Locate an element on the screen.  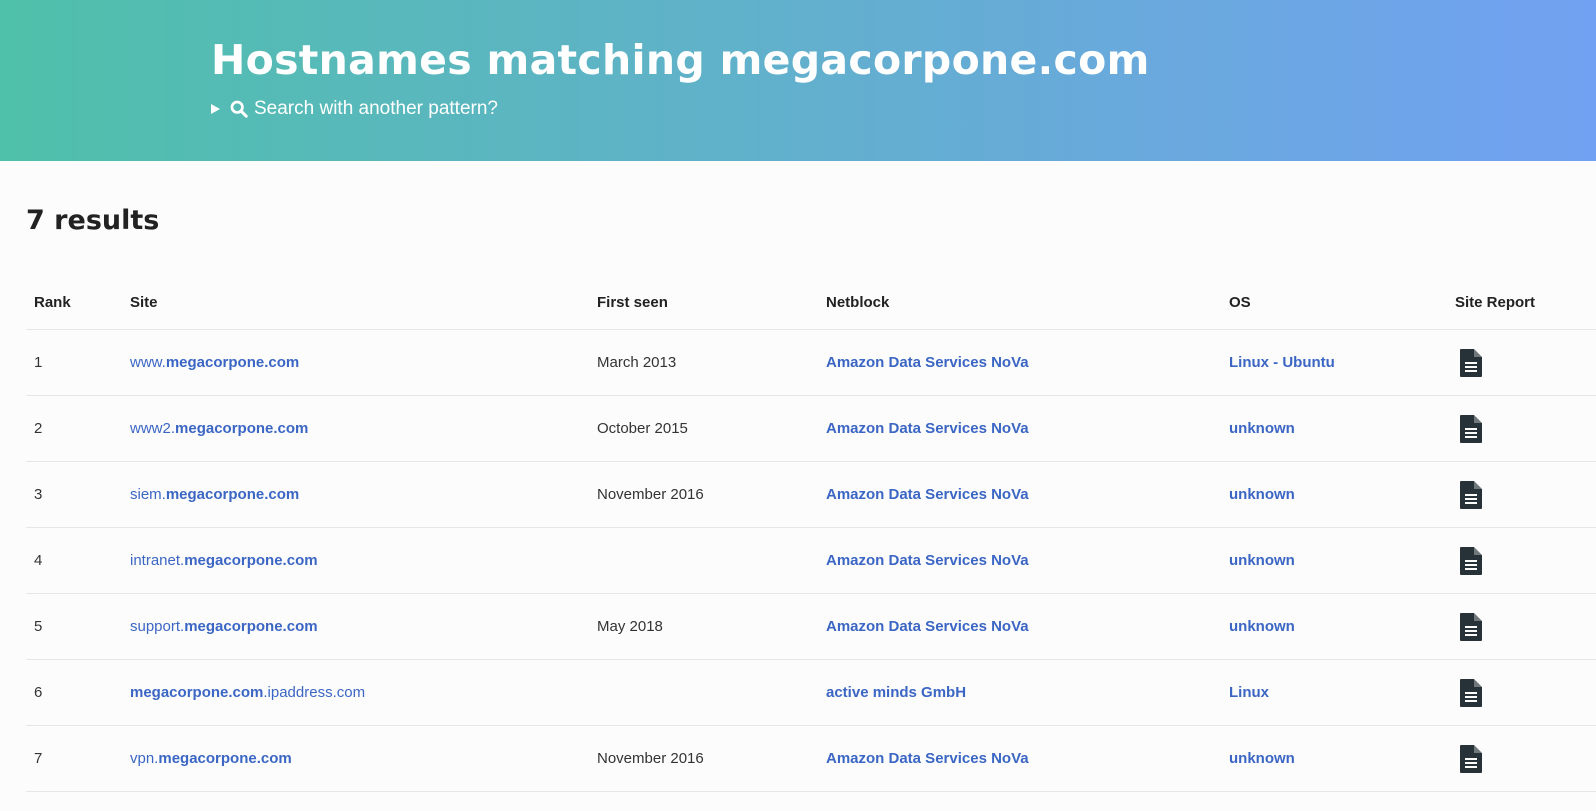
column-header-netblock: Netblock is located at coordinates (1019, 303).